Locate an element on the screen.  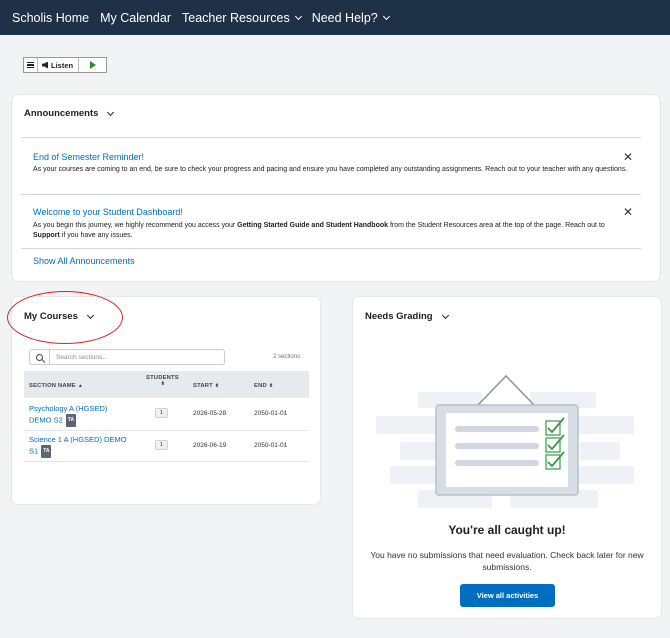
start-date: 2026-06-19 is located at coordinates (210, 445).